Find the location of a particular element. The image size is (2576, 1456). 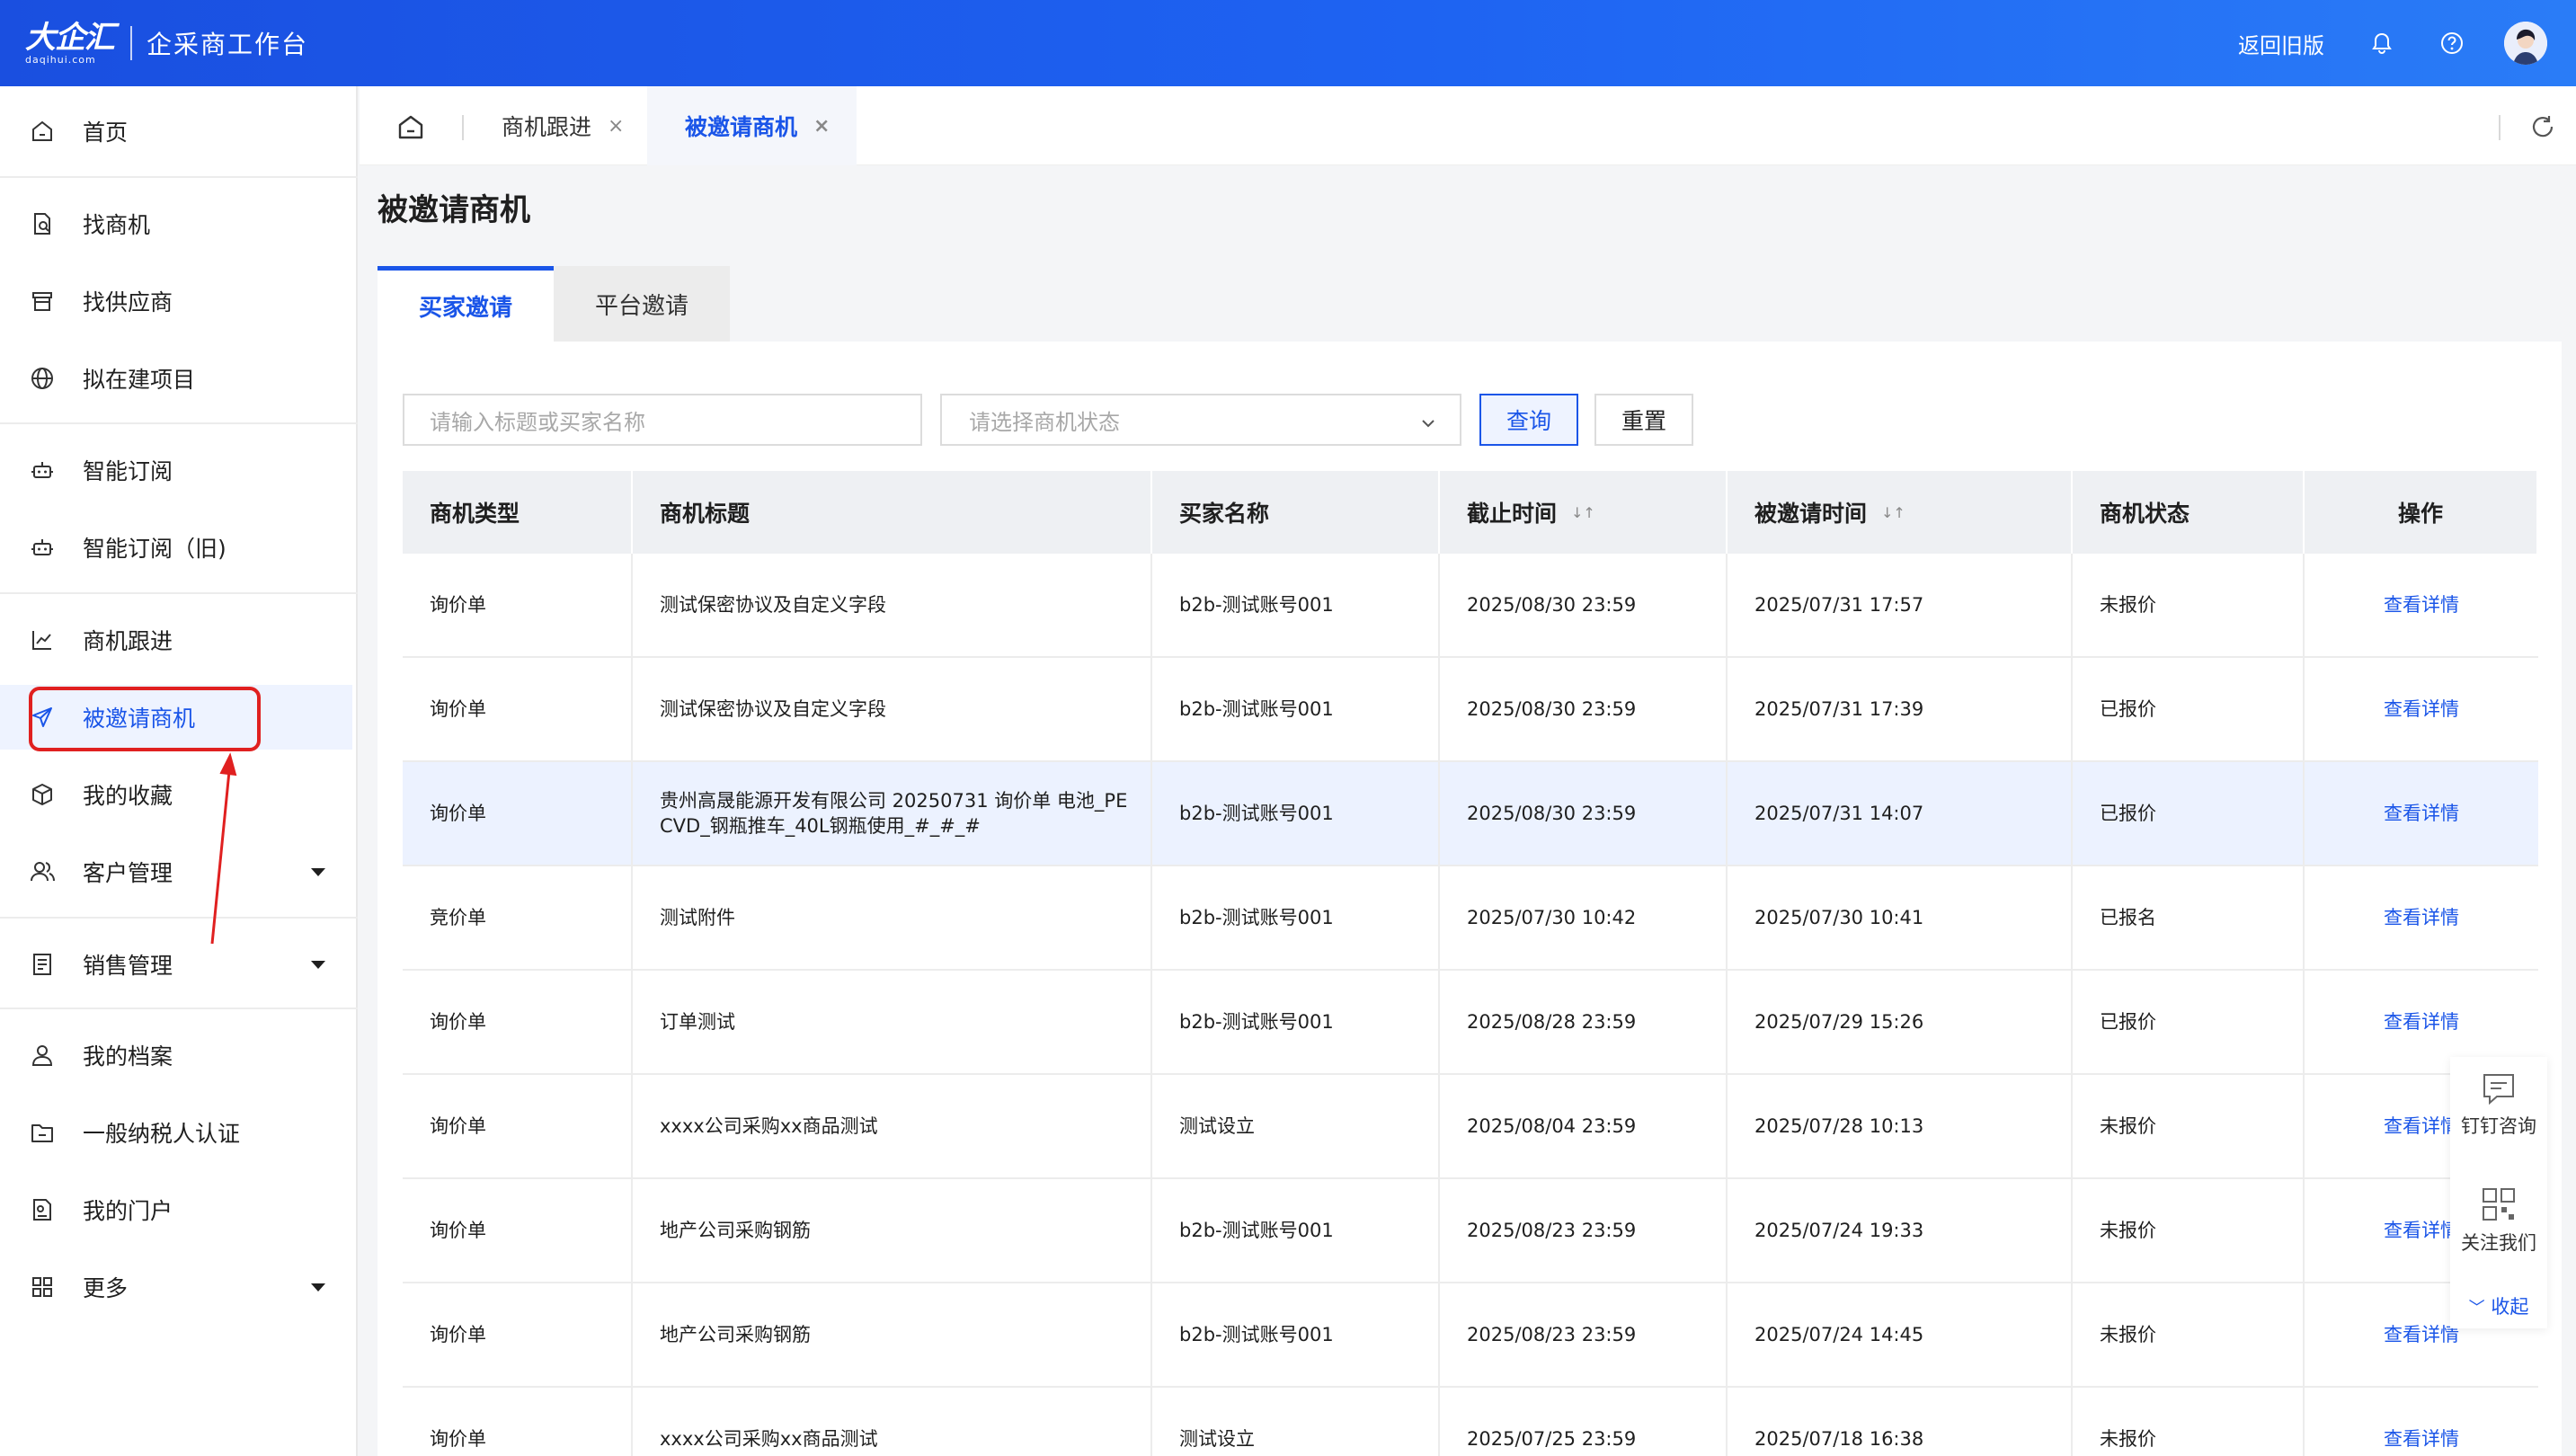

logo: 大企汇 daqihui.com is located at coordinates (70, 42).